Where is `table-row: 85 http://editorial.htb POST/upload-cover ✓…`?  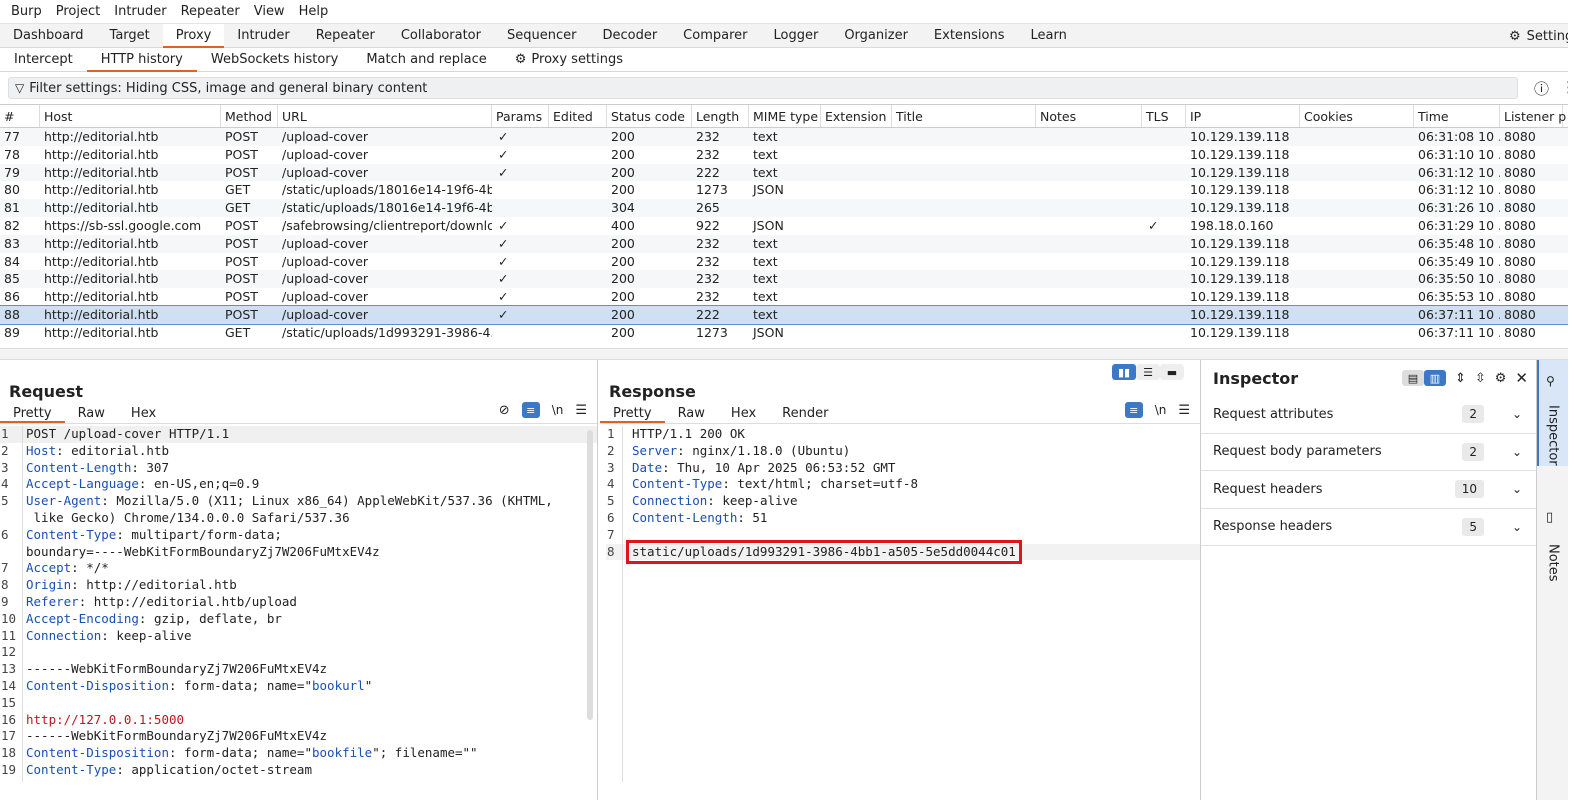 table-row: 85 http://editorial.htb POST/upload-cover ✓… is located at coordinates (784, 279).